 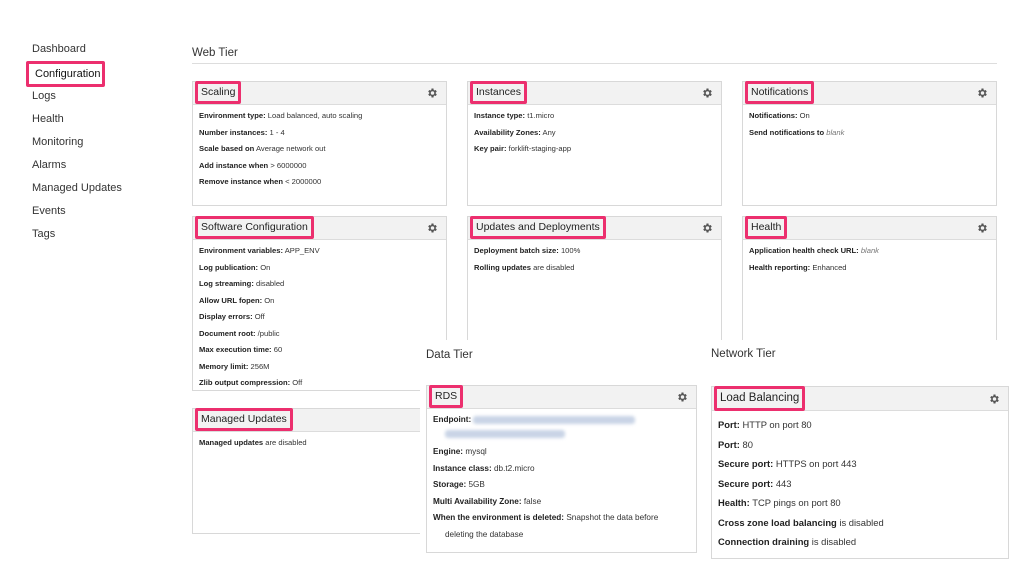 What do you see at coordinates (253, 165) in the screenshot?
I see `scaling-row: Add instance when > 6000000` at bounding box center [253, 165].